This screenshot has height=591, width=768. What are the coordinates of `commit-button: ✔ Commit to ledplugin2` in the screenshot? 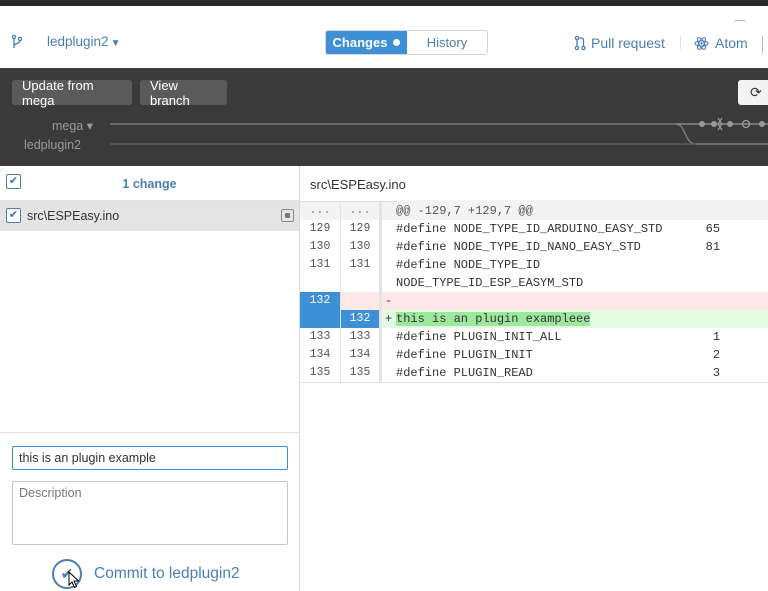 It's located at (146, 574).